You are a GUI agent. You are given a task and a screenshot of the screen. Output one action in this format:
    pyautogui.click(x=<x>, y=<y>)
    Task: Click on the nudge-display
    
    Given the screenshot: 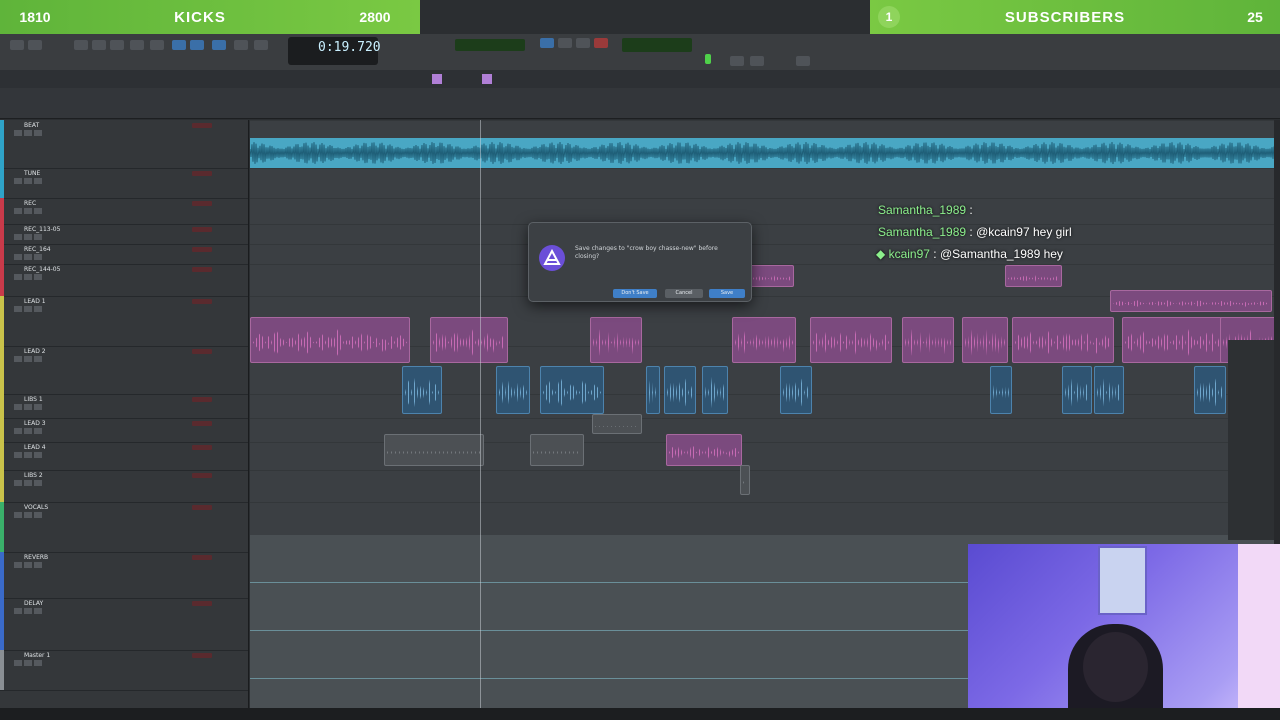 What is the action you would take?
    pyautogui.click(x=490, y=45)
    